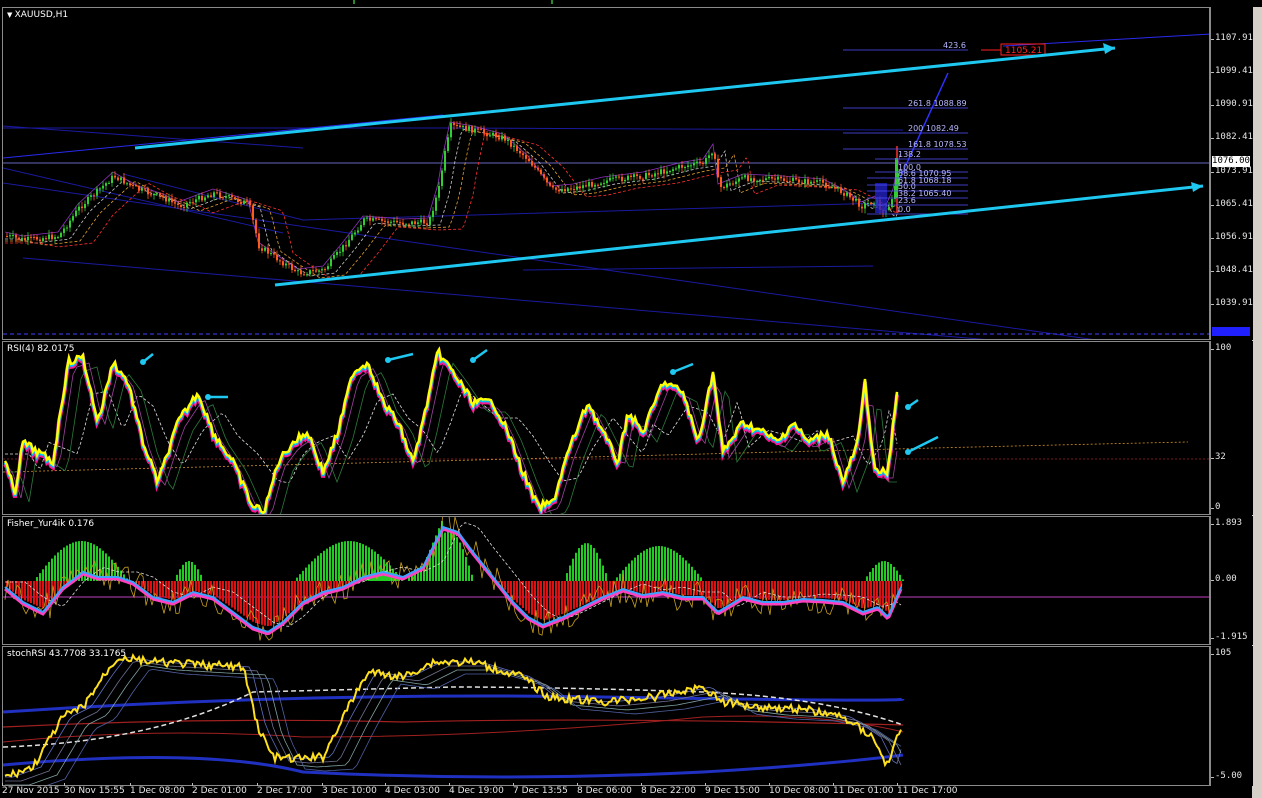 The height and width of the screenshot is (798, 1262). What do you see at coordinates (863, 789) in the screenshot?
I see `time-label: 11 Dec 01:00` at bounding box center [863, 789].